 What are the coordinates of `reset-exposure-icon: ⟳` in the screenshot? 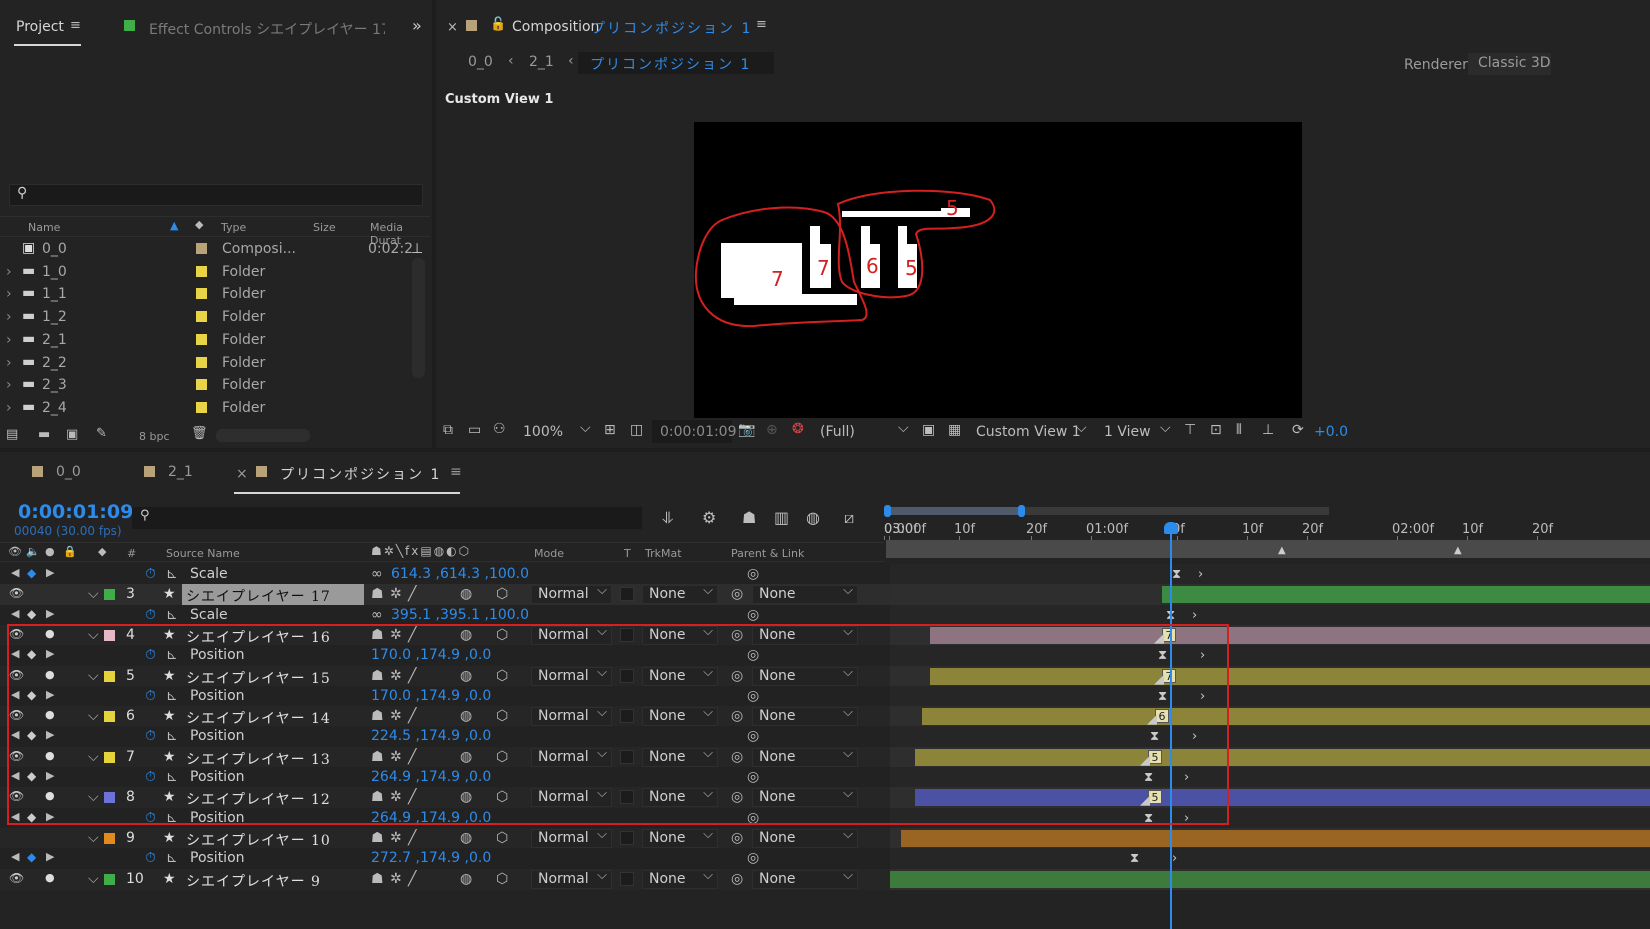 It's located at (1298, 430).